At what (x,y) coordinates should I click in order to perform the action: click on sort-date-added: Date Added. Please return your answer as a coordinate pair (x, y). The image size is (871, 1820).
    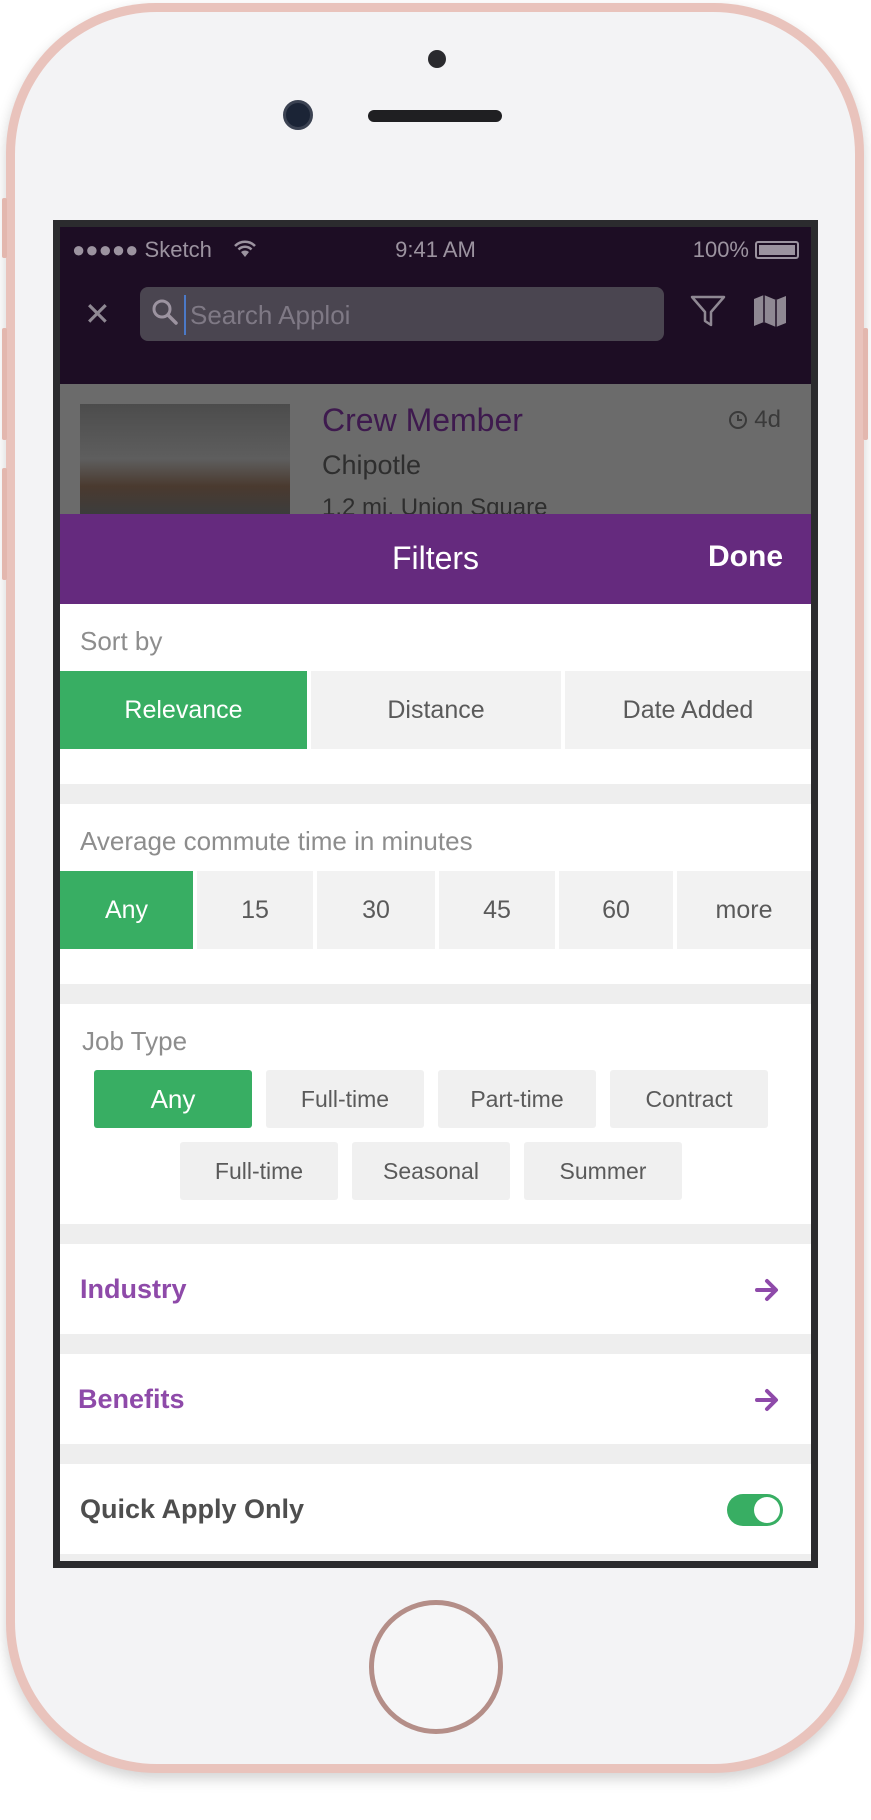
    Looking at the image, I should click on (688, 710).